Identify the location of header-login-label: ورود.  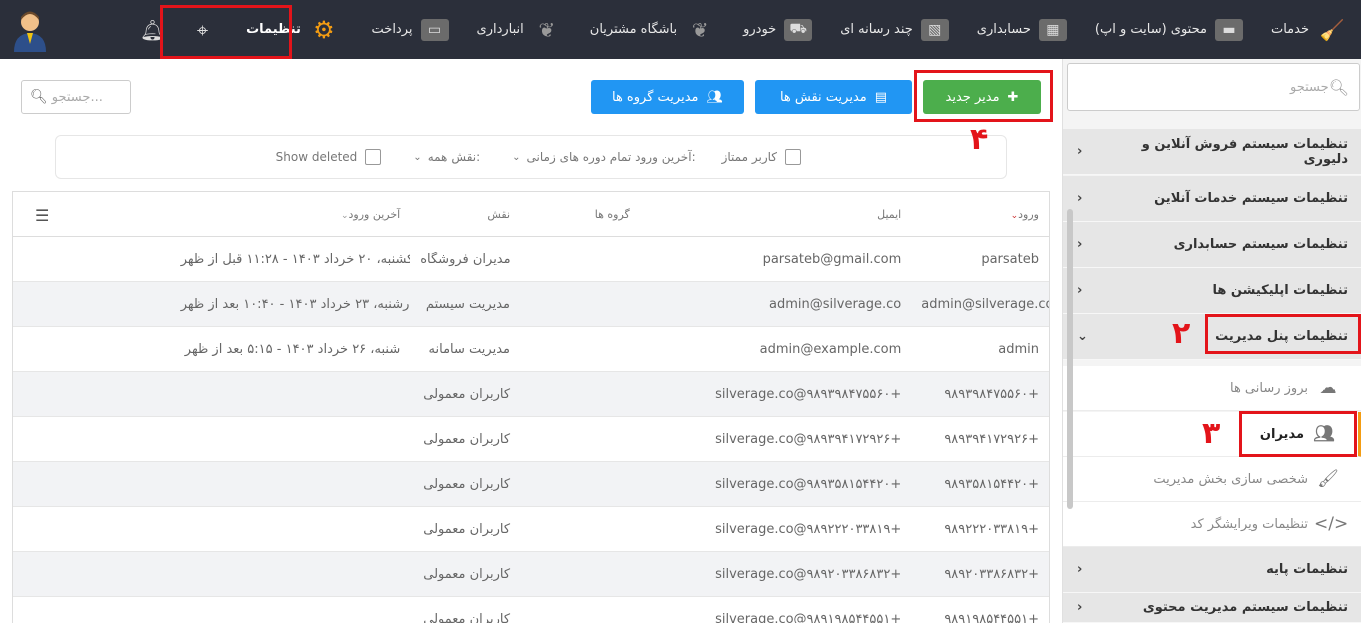
(1028, 214).